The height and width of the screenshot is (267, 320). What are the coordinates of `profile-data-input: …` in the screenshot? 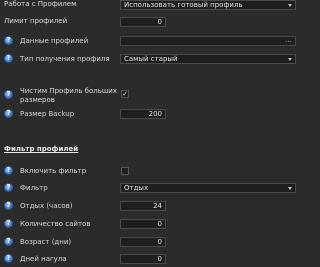 It's located at (208, 41).